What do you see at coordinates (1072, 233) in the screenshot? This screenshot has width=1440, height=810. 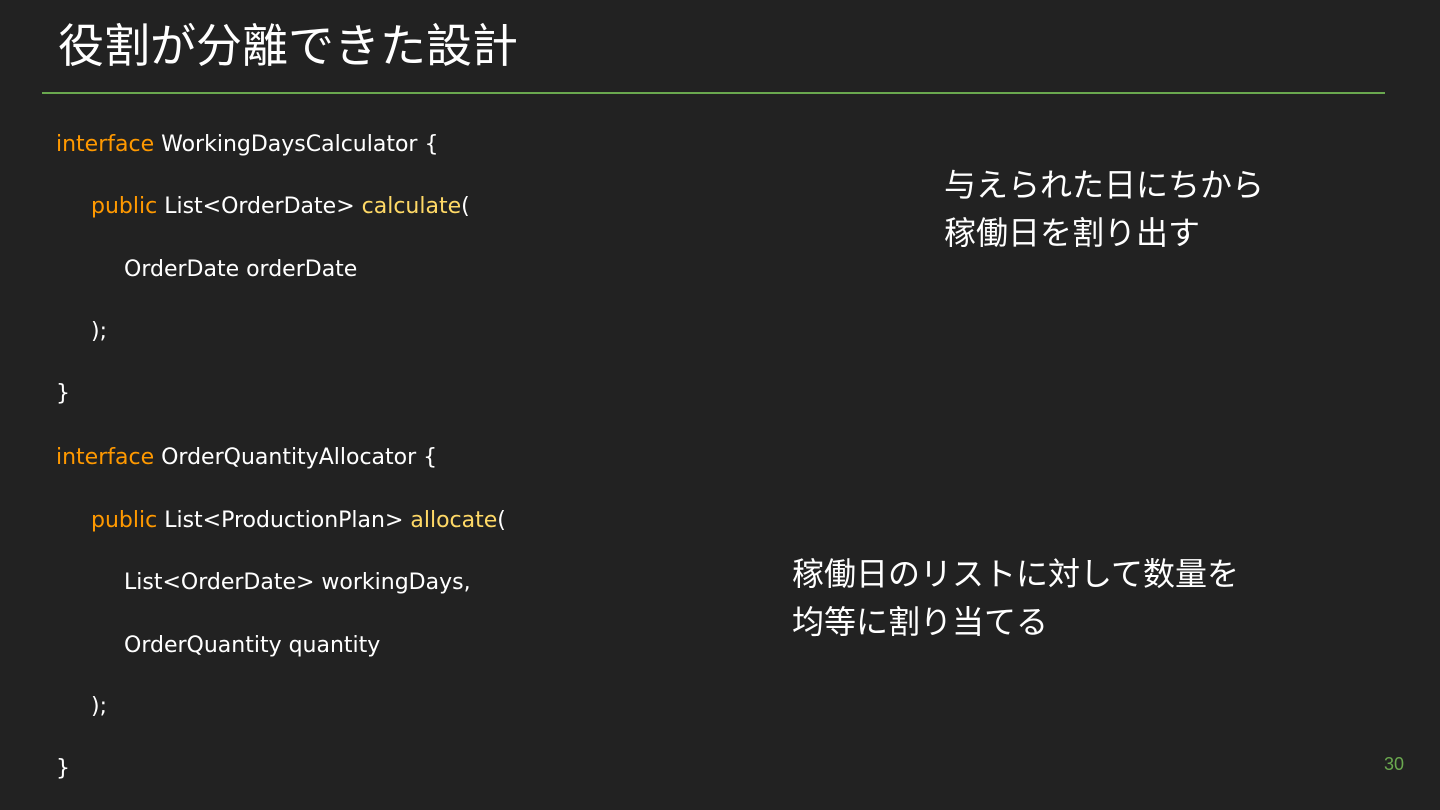 I see `note-line: 稼働日を割り出す` at bounding box center [1072, 233].